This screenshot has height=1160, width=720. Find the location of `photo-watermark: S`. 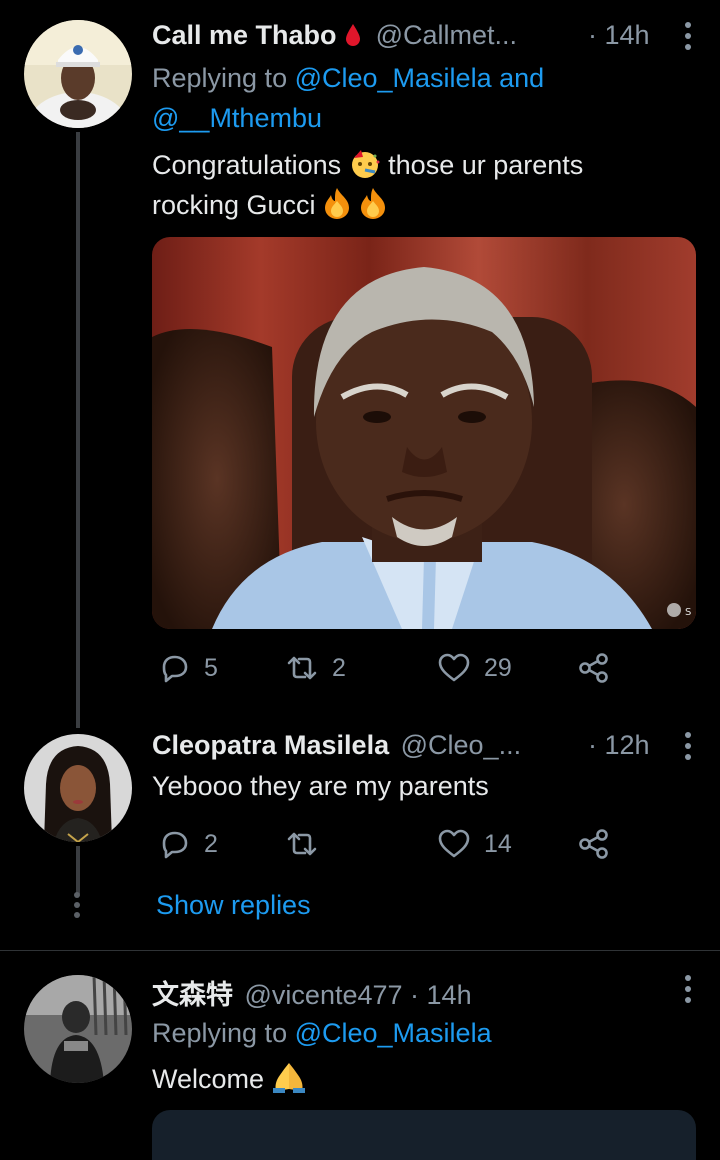

photo-watermark: S is located at coordinates (688, 612).